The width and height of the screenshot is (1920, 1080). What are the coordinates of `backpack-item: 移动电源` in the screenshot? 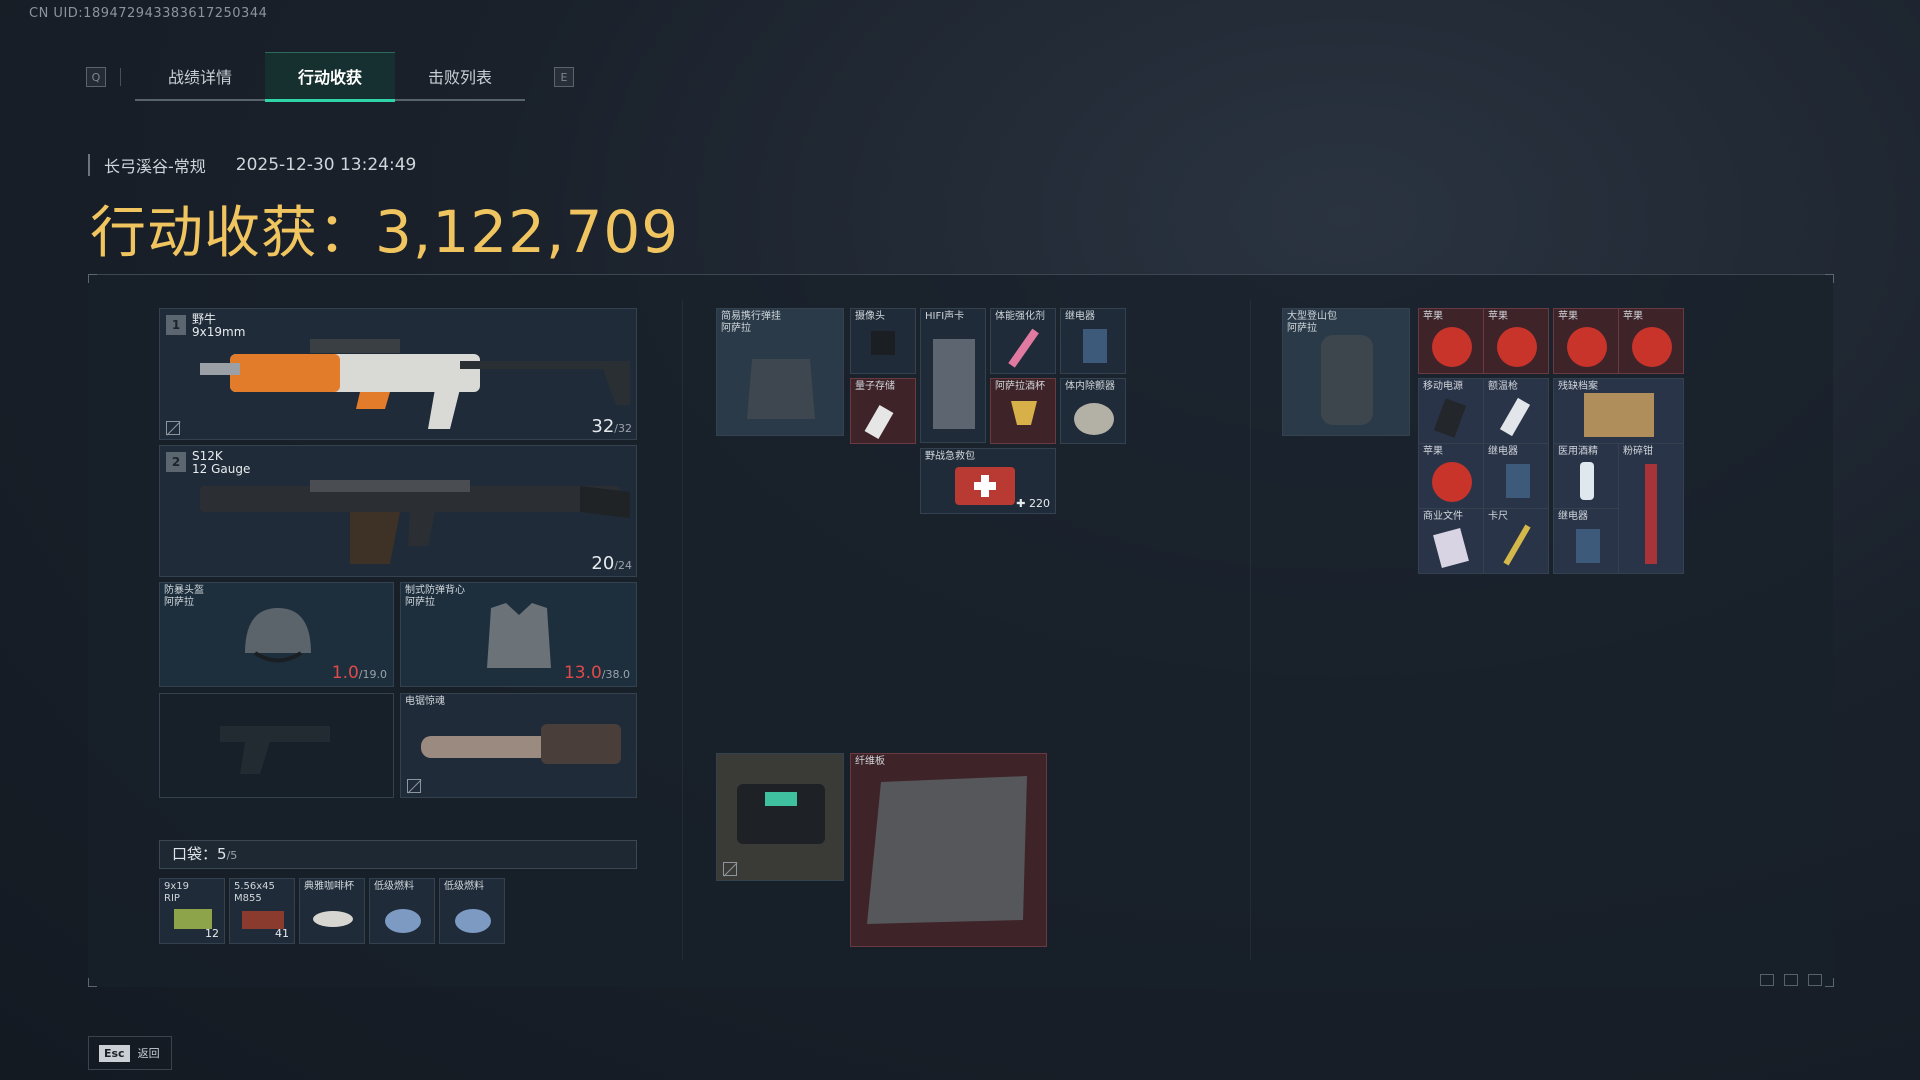 It's located at (1451, 411).